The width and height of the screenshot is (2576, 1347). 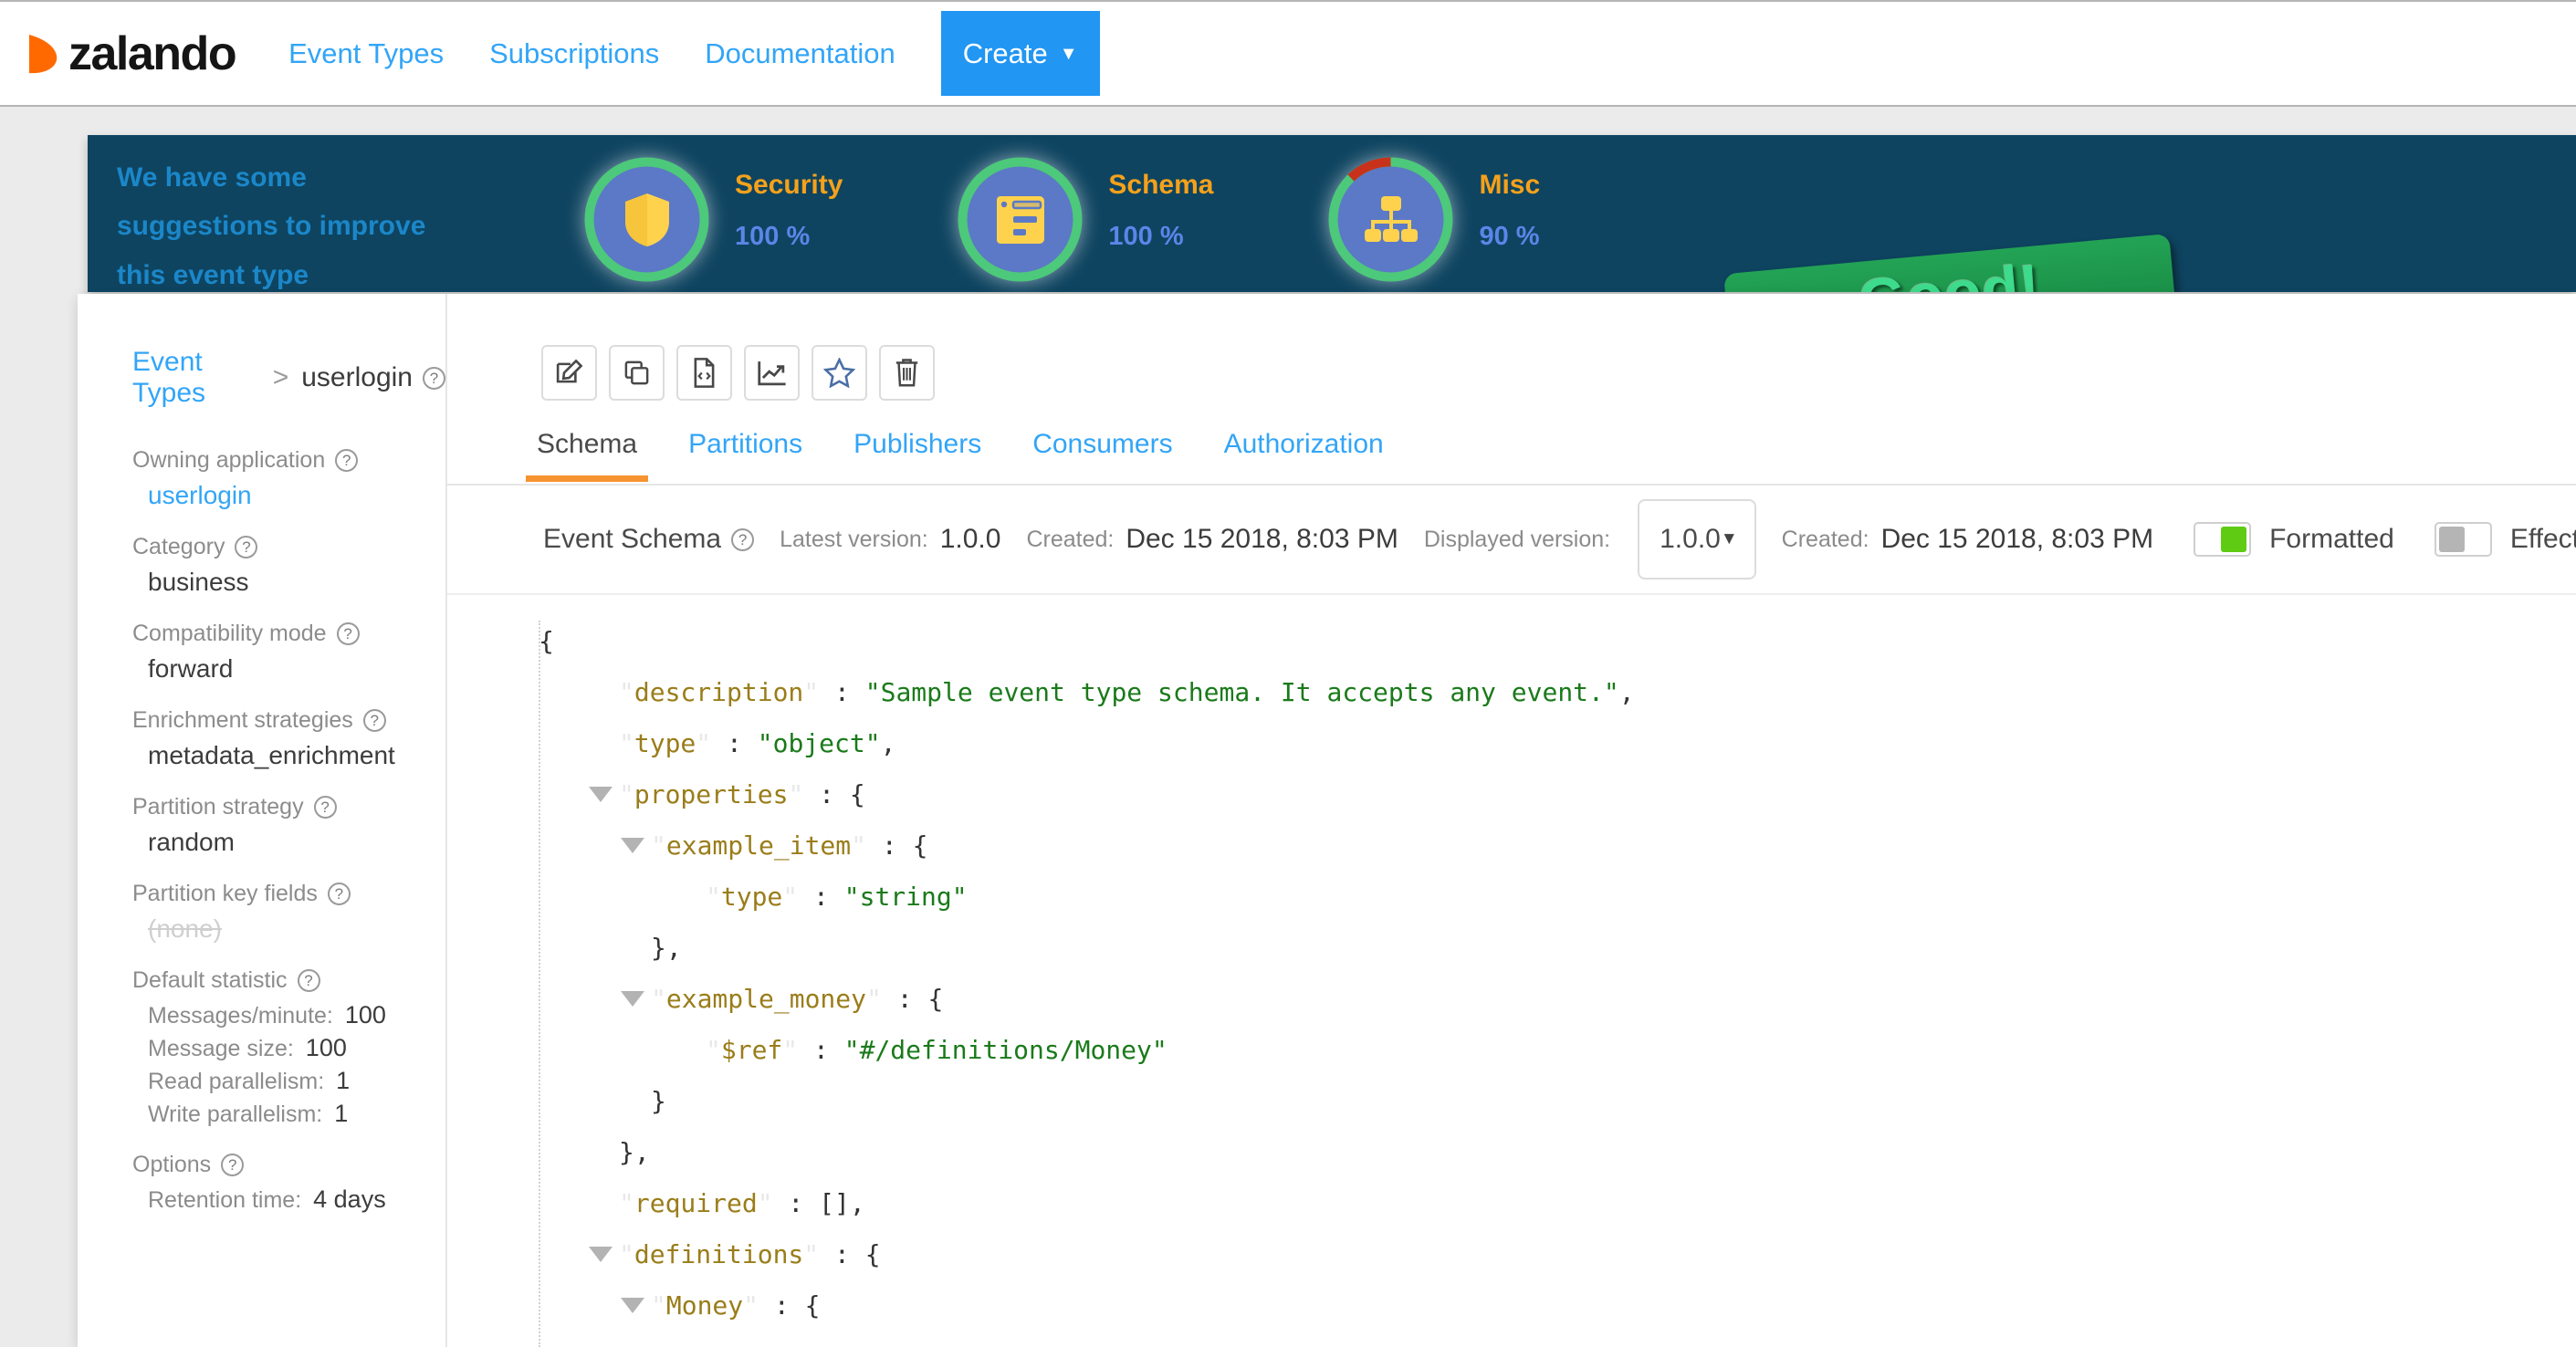 What do you see at coordinates (196, 378) in the screenshot?
I see `breadcrumb-link-event-types: Event Types` at bounding box center [196, 378].